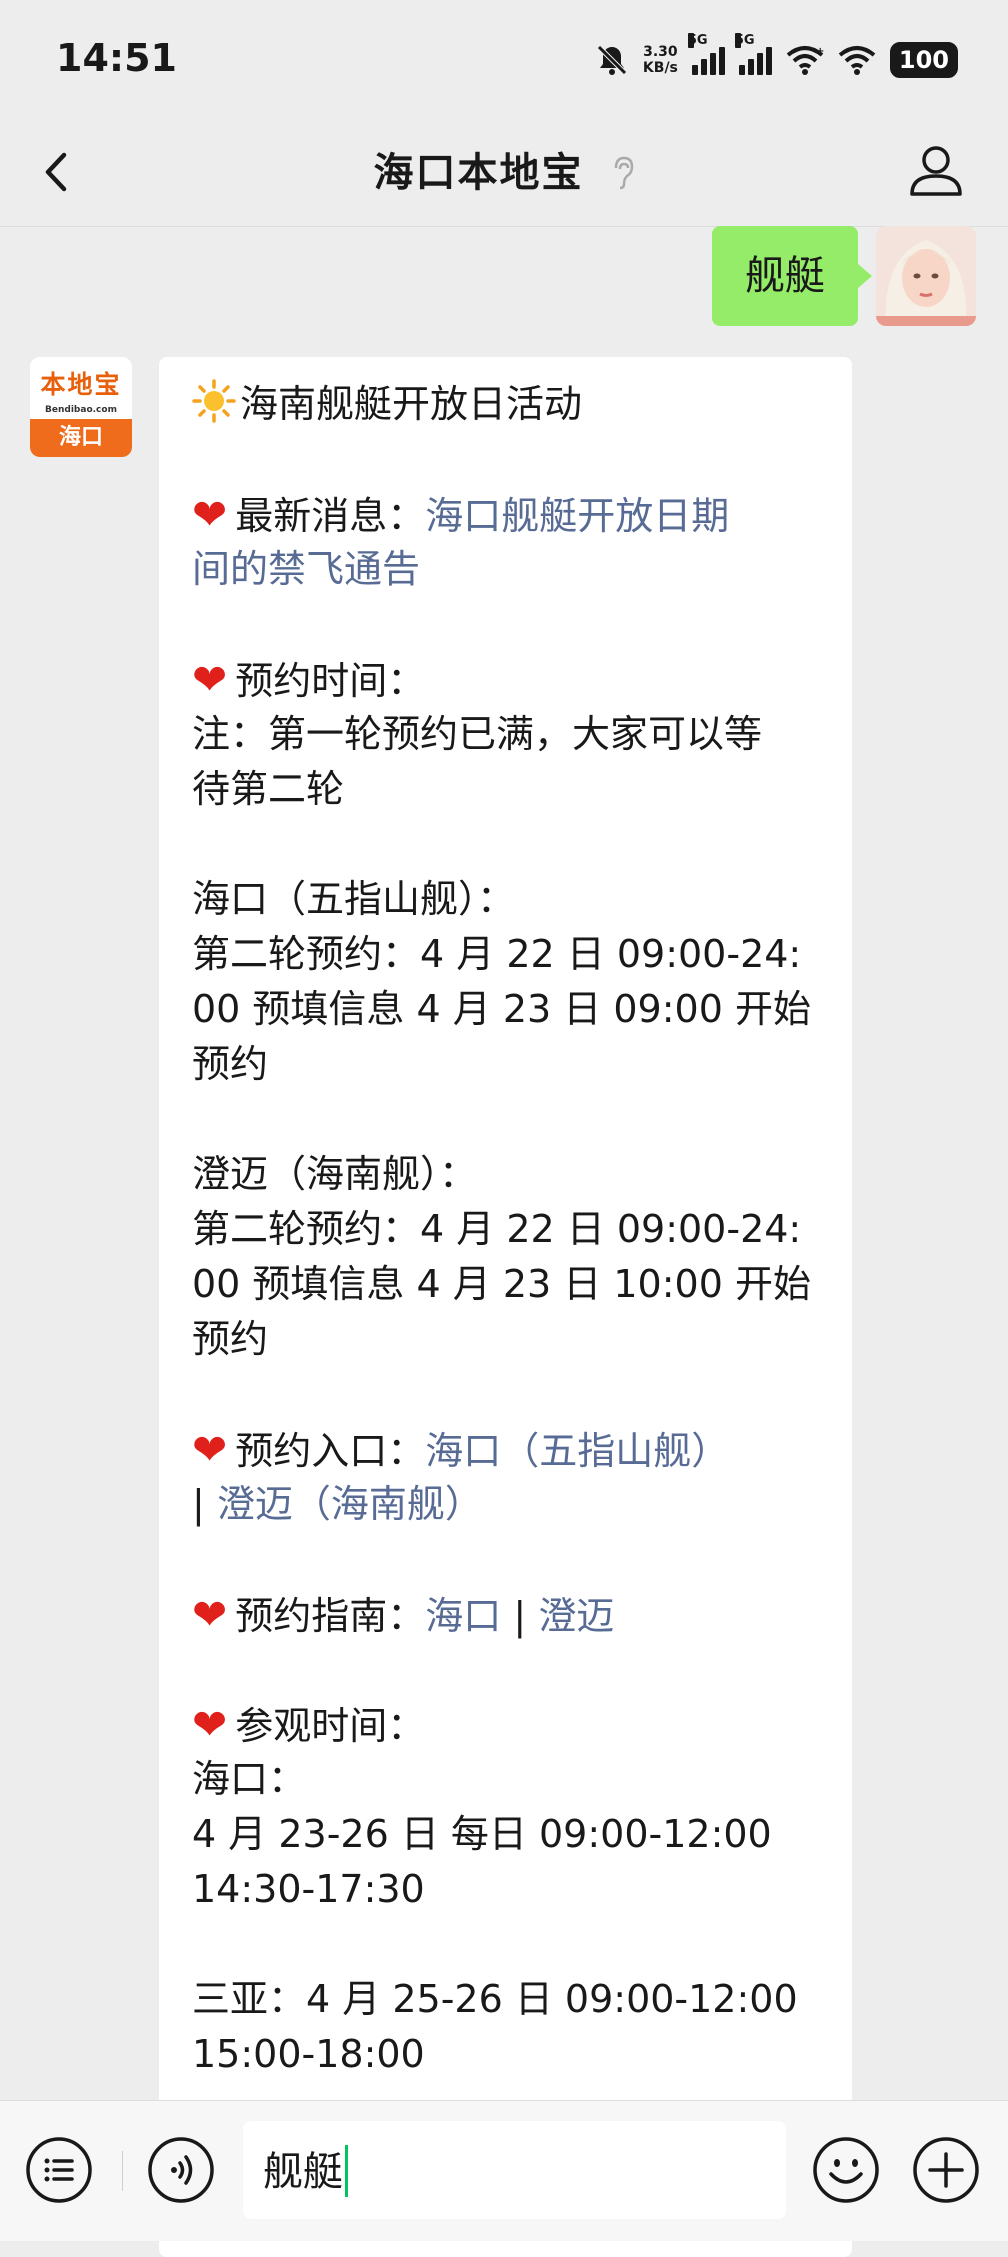 The image size is (1008, 2257). Describe the element at coordinates (354, 899) in the screenshot. I see `haikou-heading: 海口（五指山舰）：` at that location.